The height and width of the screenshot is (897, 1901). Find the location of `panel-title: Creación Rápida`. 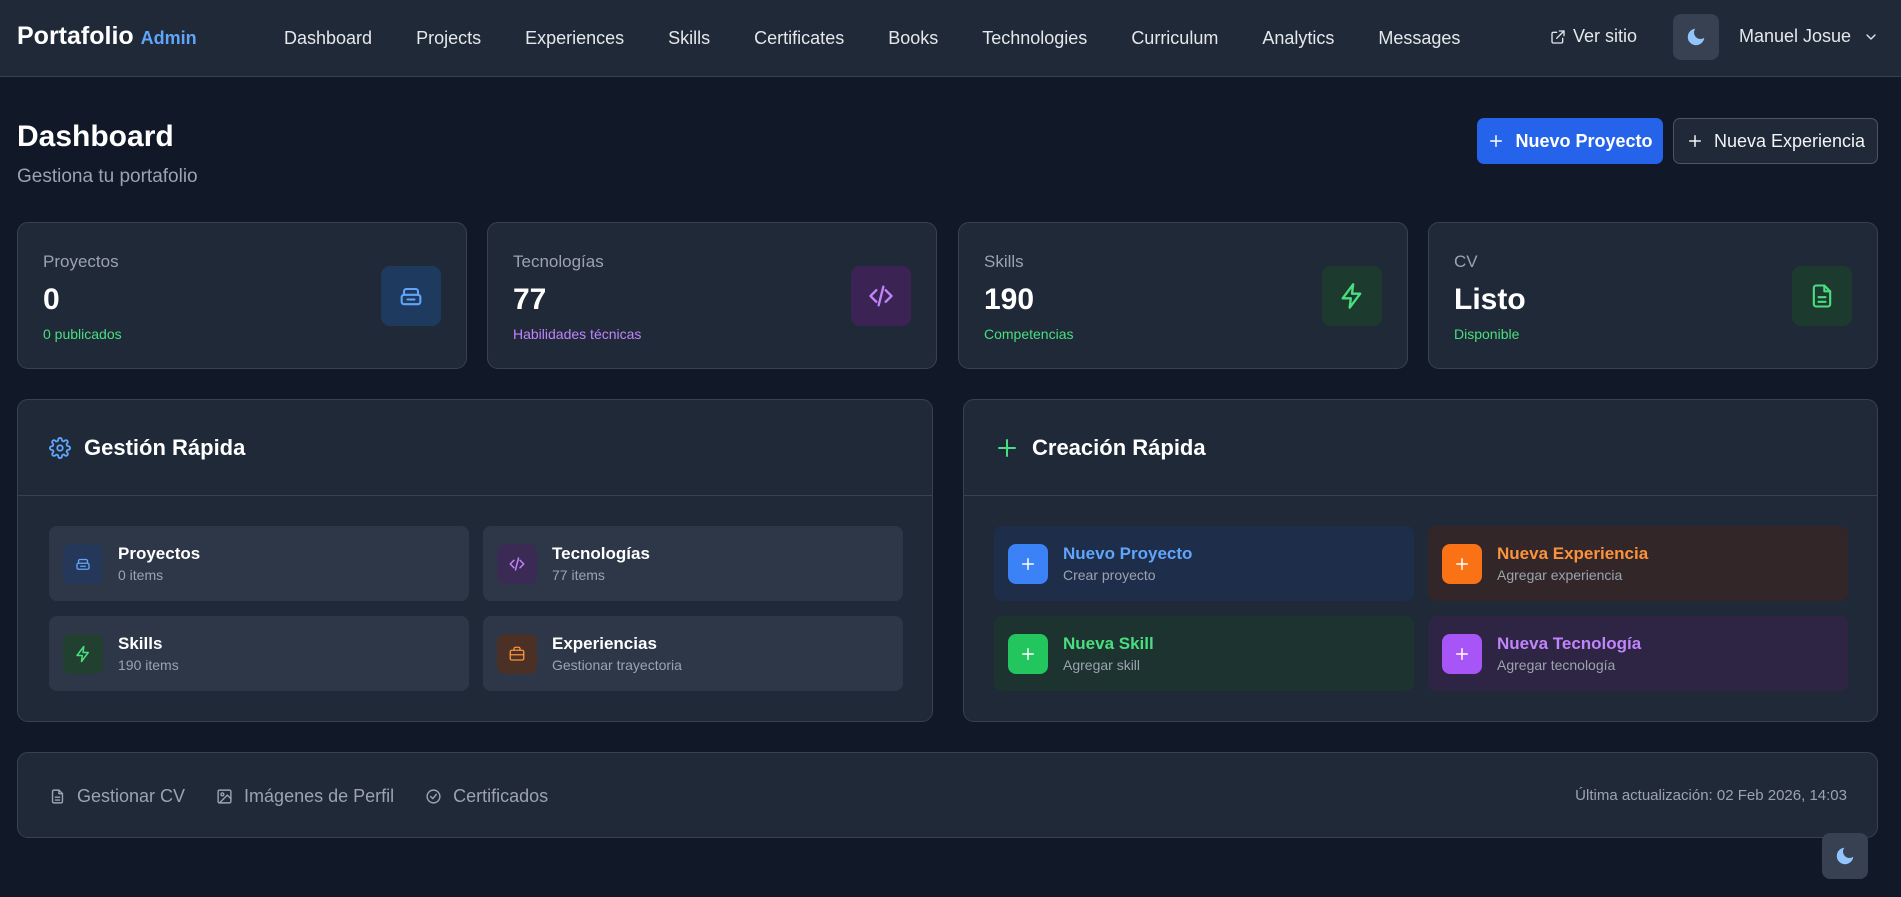

panel-title: Creación Rápida is located at coordinates (1119, 447).